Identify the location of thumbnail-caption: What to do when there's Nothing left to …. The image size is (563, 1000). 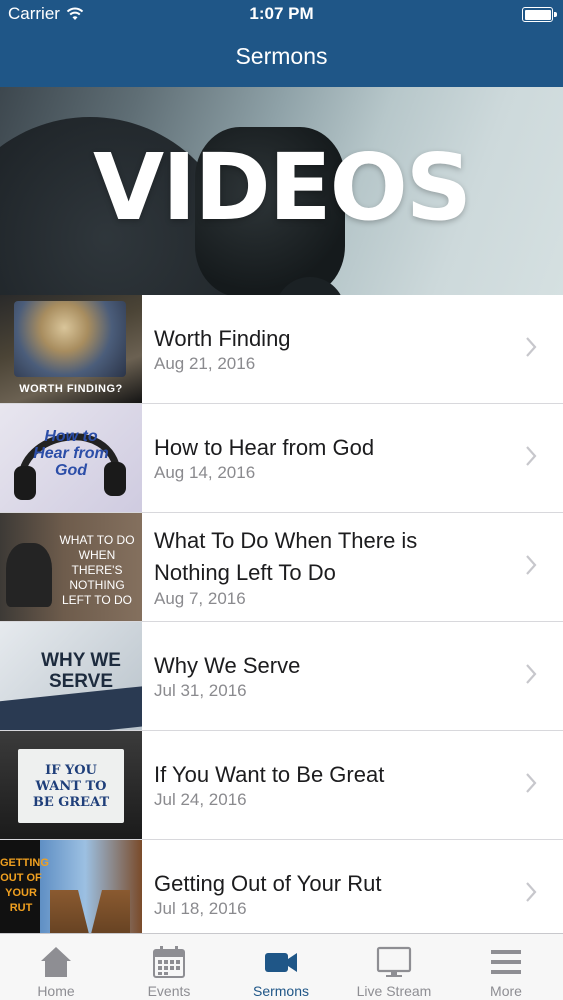
(97, 570).